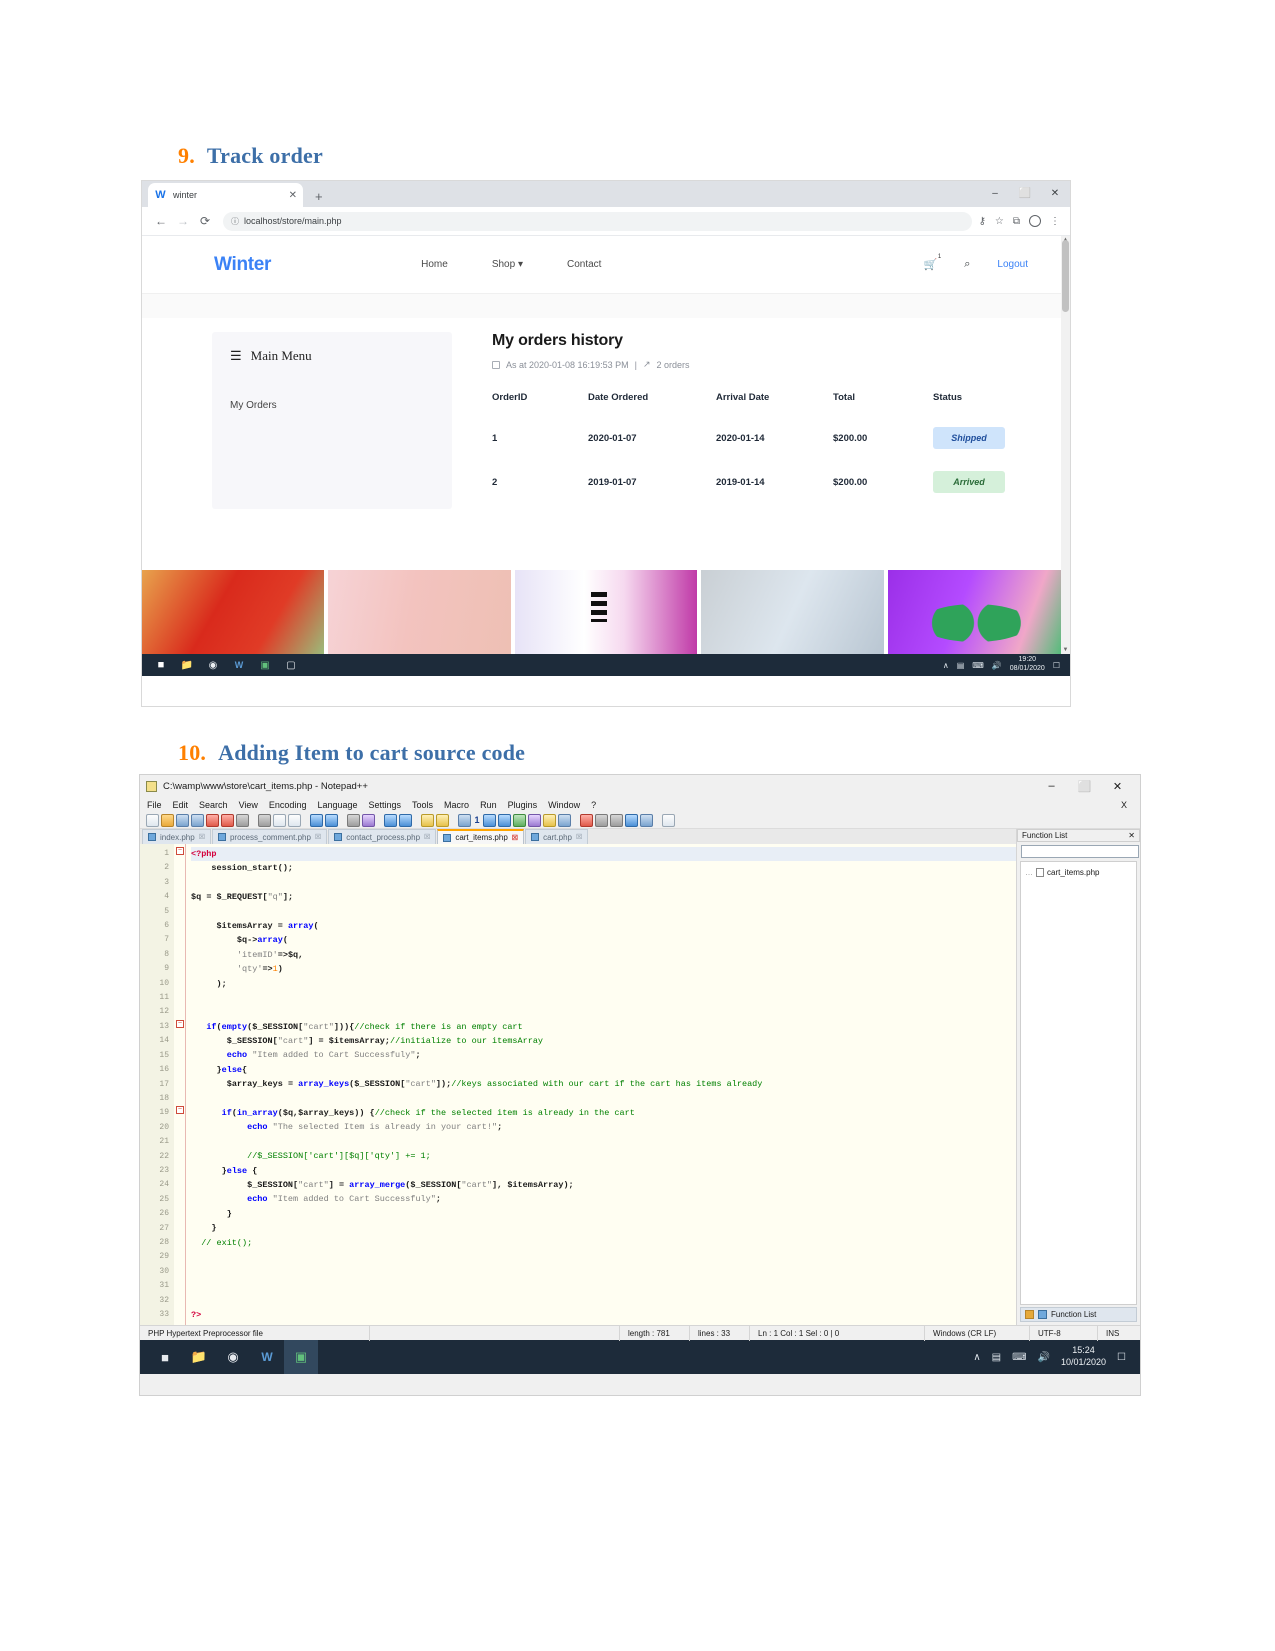 The height and width of the screenshot is (1651, 1275). What do you see at coordinates (584, 264) in the screenshot?
I see `nav-item-contact: Contact` at bounding box center [584, 264].